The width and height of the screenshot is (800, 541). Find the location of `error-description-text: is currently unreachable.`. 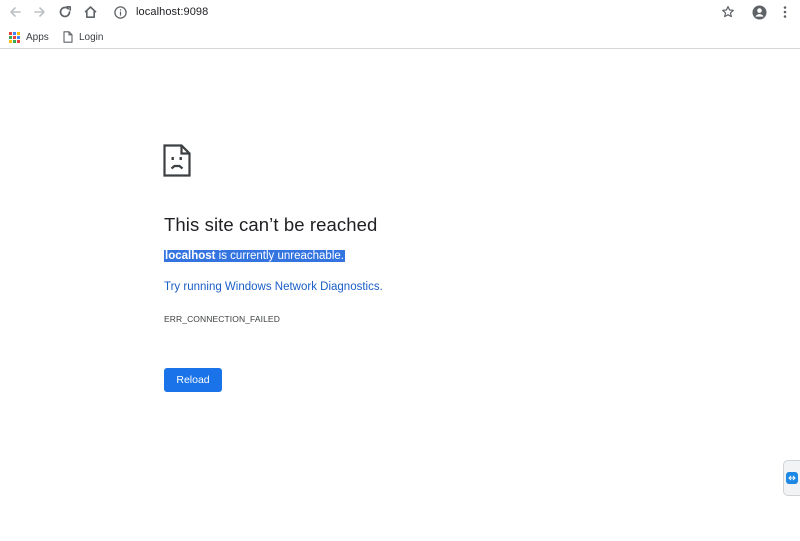

error-description-text: is currently unreachable. is located at coordinates (279, 256).